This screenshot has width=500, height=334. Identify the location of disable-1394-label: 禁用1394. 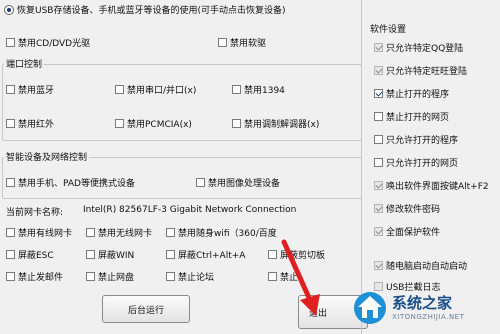
(264, 91).